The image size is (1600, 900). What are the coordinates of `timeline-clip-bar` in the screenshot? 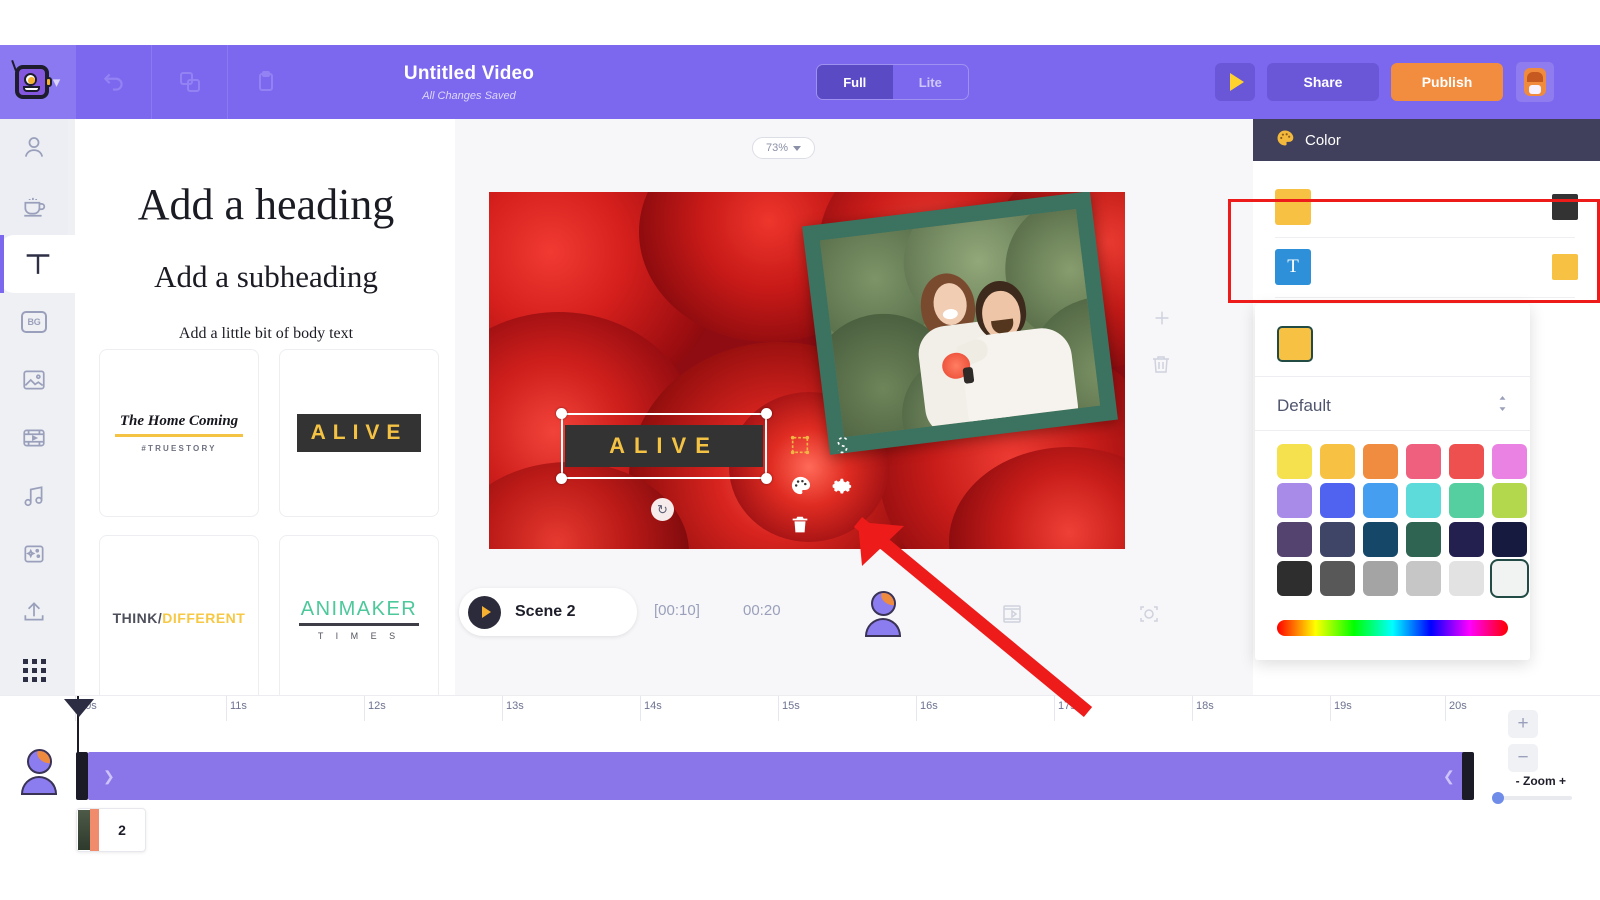 It's located at (780, 776).